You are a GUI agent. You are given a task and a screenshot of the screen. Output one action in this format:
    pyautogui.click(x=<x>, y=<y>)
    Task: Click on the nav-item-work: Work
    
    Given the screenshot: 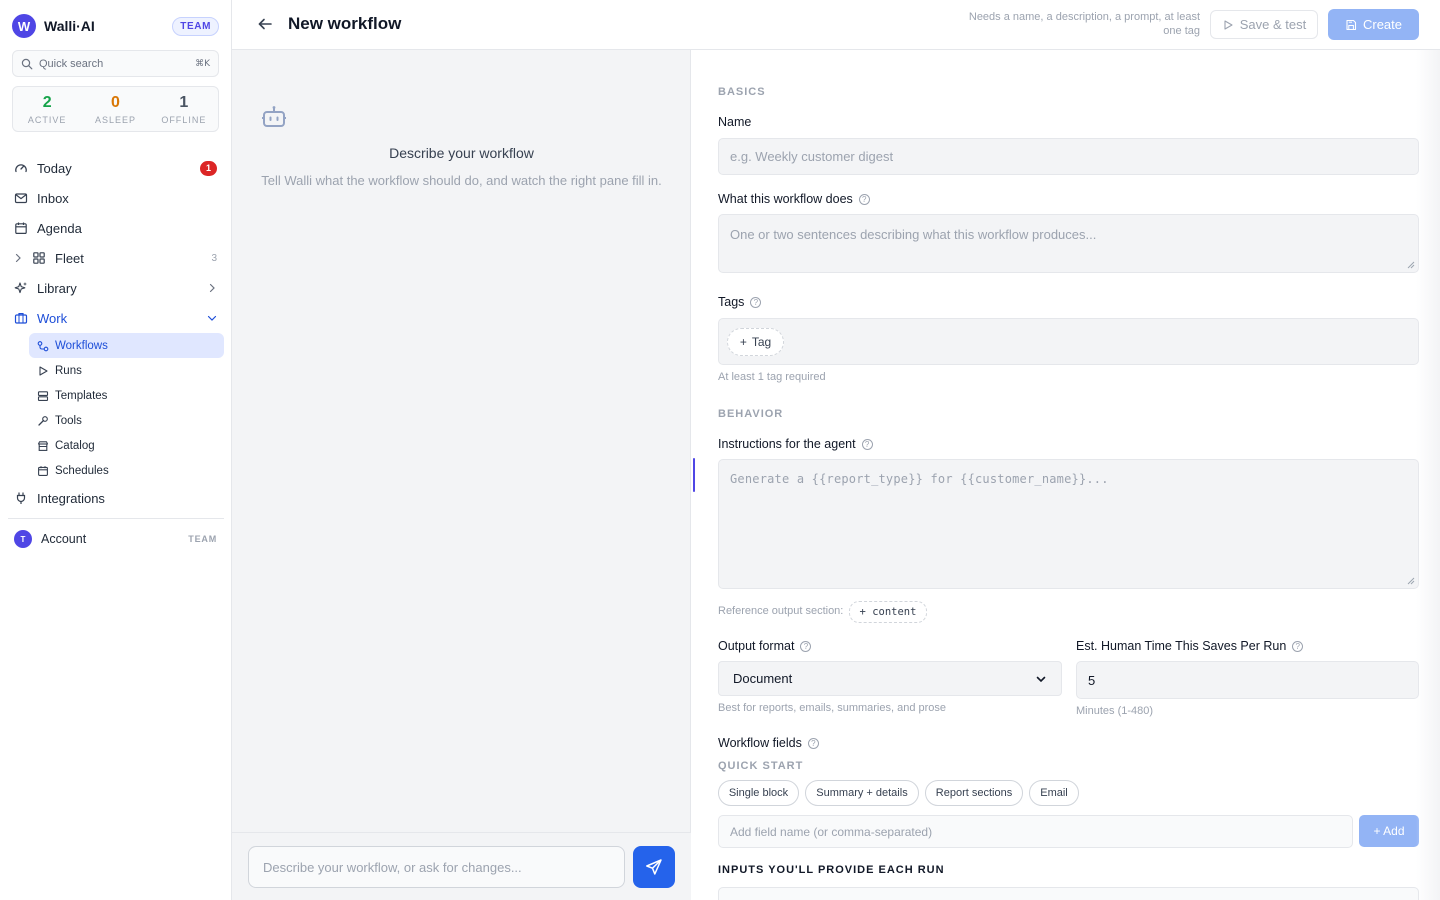 What is the action you would take?
    pyautogui.click(x=116, y=318)
    